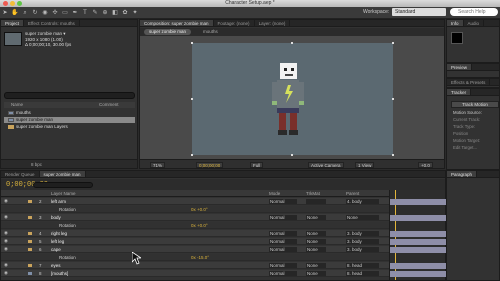 This screenshot has width=500, height=281. Describe the element at coordinates (200, 257) in the screenshot. I see `property-value: 0x -15.0°` at that location.